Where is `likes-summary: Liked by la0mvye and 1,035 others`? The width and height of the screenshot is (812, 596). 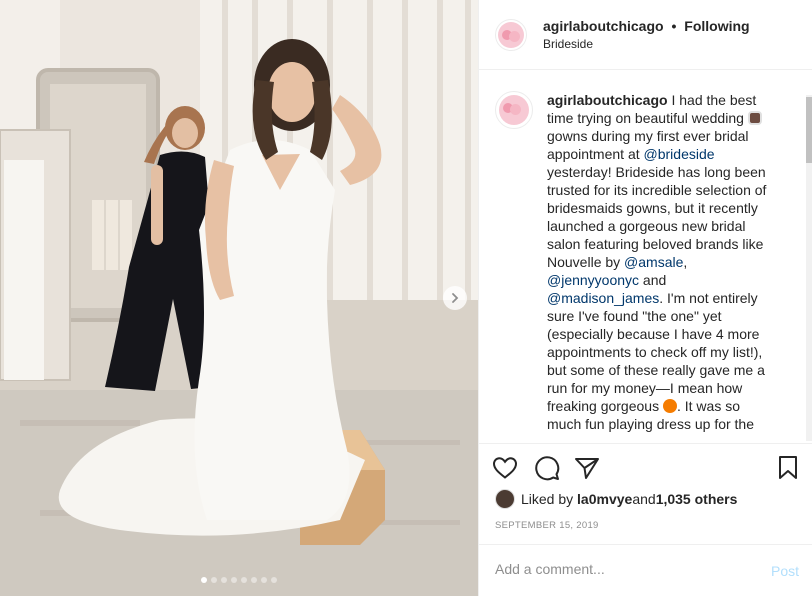 likes-summary: Liked by la0mvye and 1,035 others is located at coordinates (616, 499).